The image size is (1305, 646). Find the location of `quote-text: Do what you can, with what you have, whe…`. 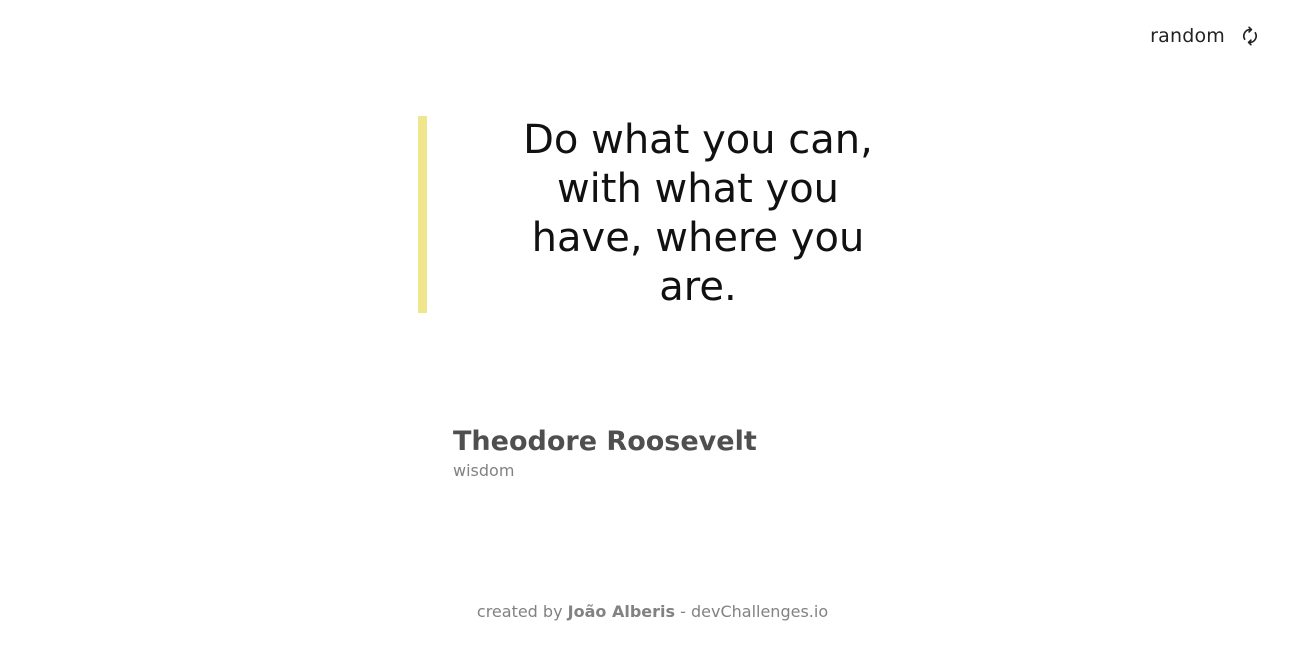

quote-text: Do what you can, with what you have, whe… is located at coordinates (698, 213).